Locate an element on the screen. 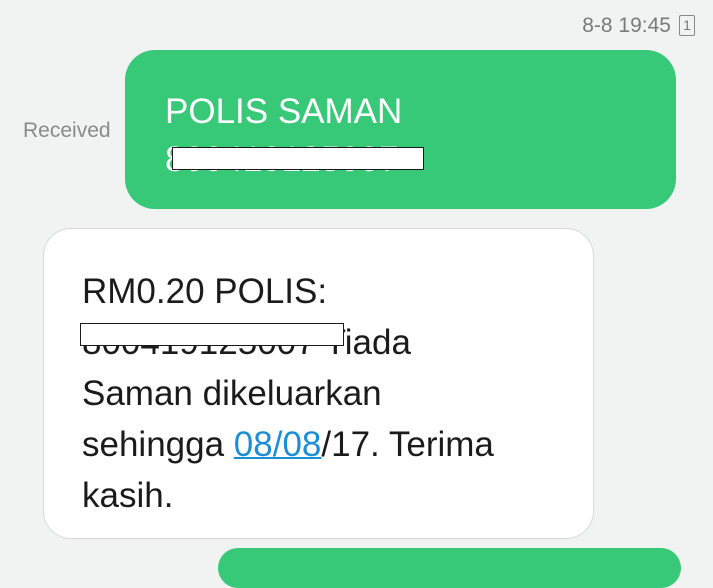 This screenshot has width=713, height=588. message-status-label: Received is located at coordinates (67, 130).